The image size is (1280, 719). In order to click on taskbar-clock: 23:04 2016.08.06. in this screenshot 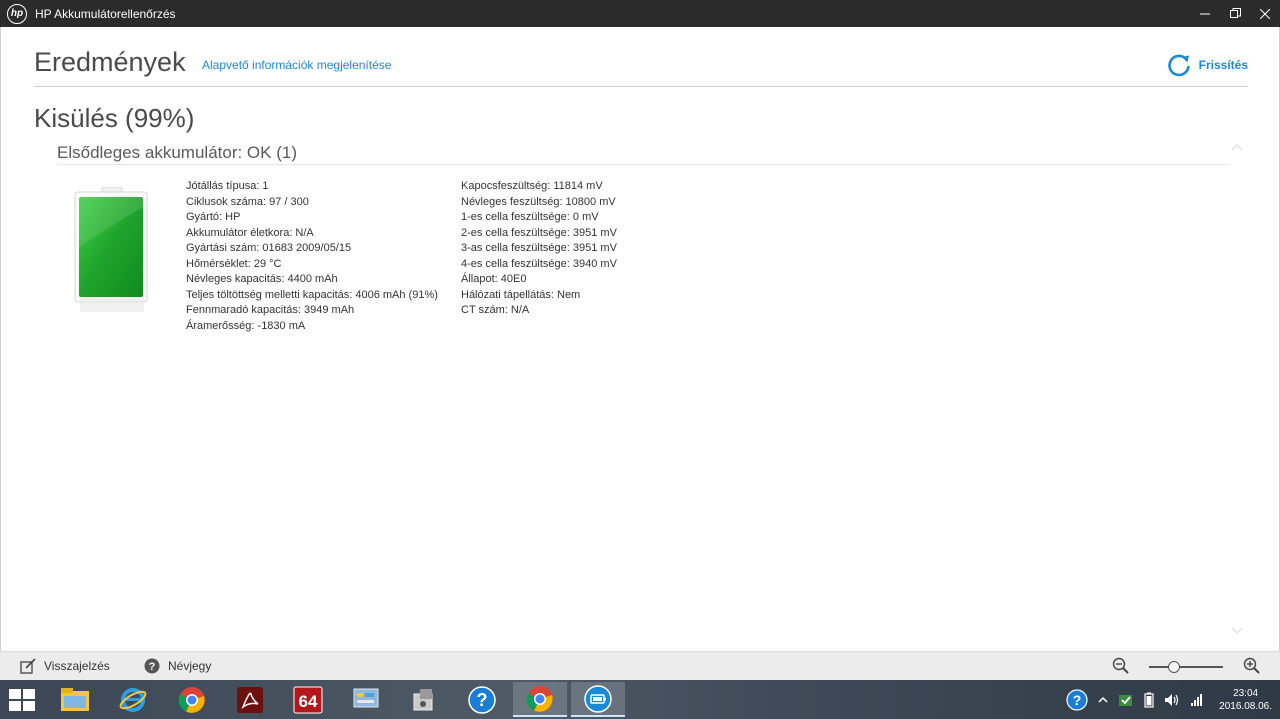, I will do `click(1245, 700)`.